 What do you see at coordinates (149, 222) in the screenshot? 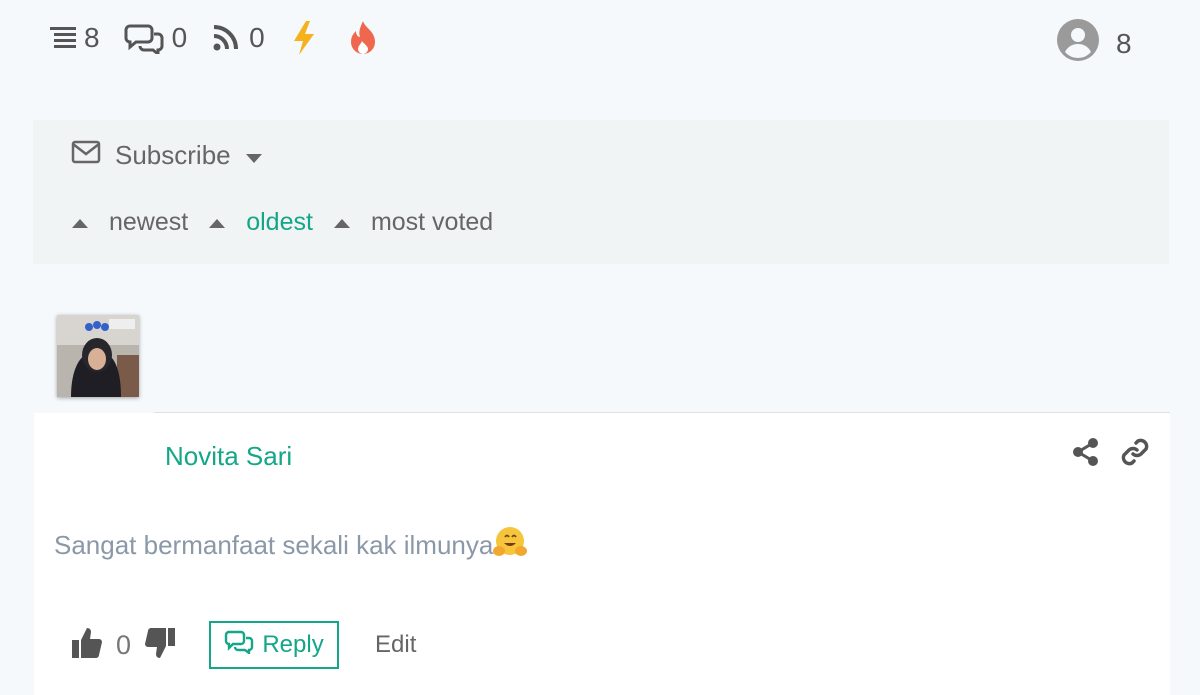
I see `sort-newest-label: newest` at bounding box center [149, 222].